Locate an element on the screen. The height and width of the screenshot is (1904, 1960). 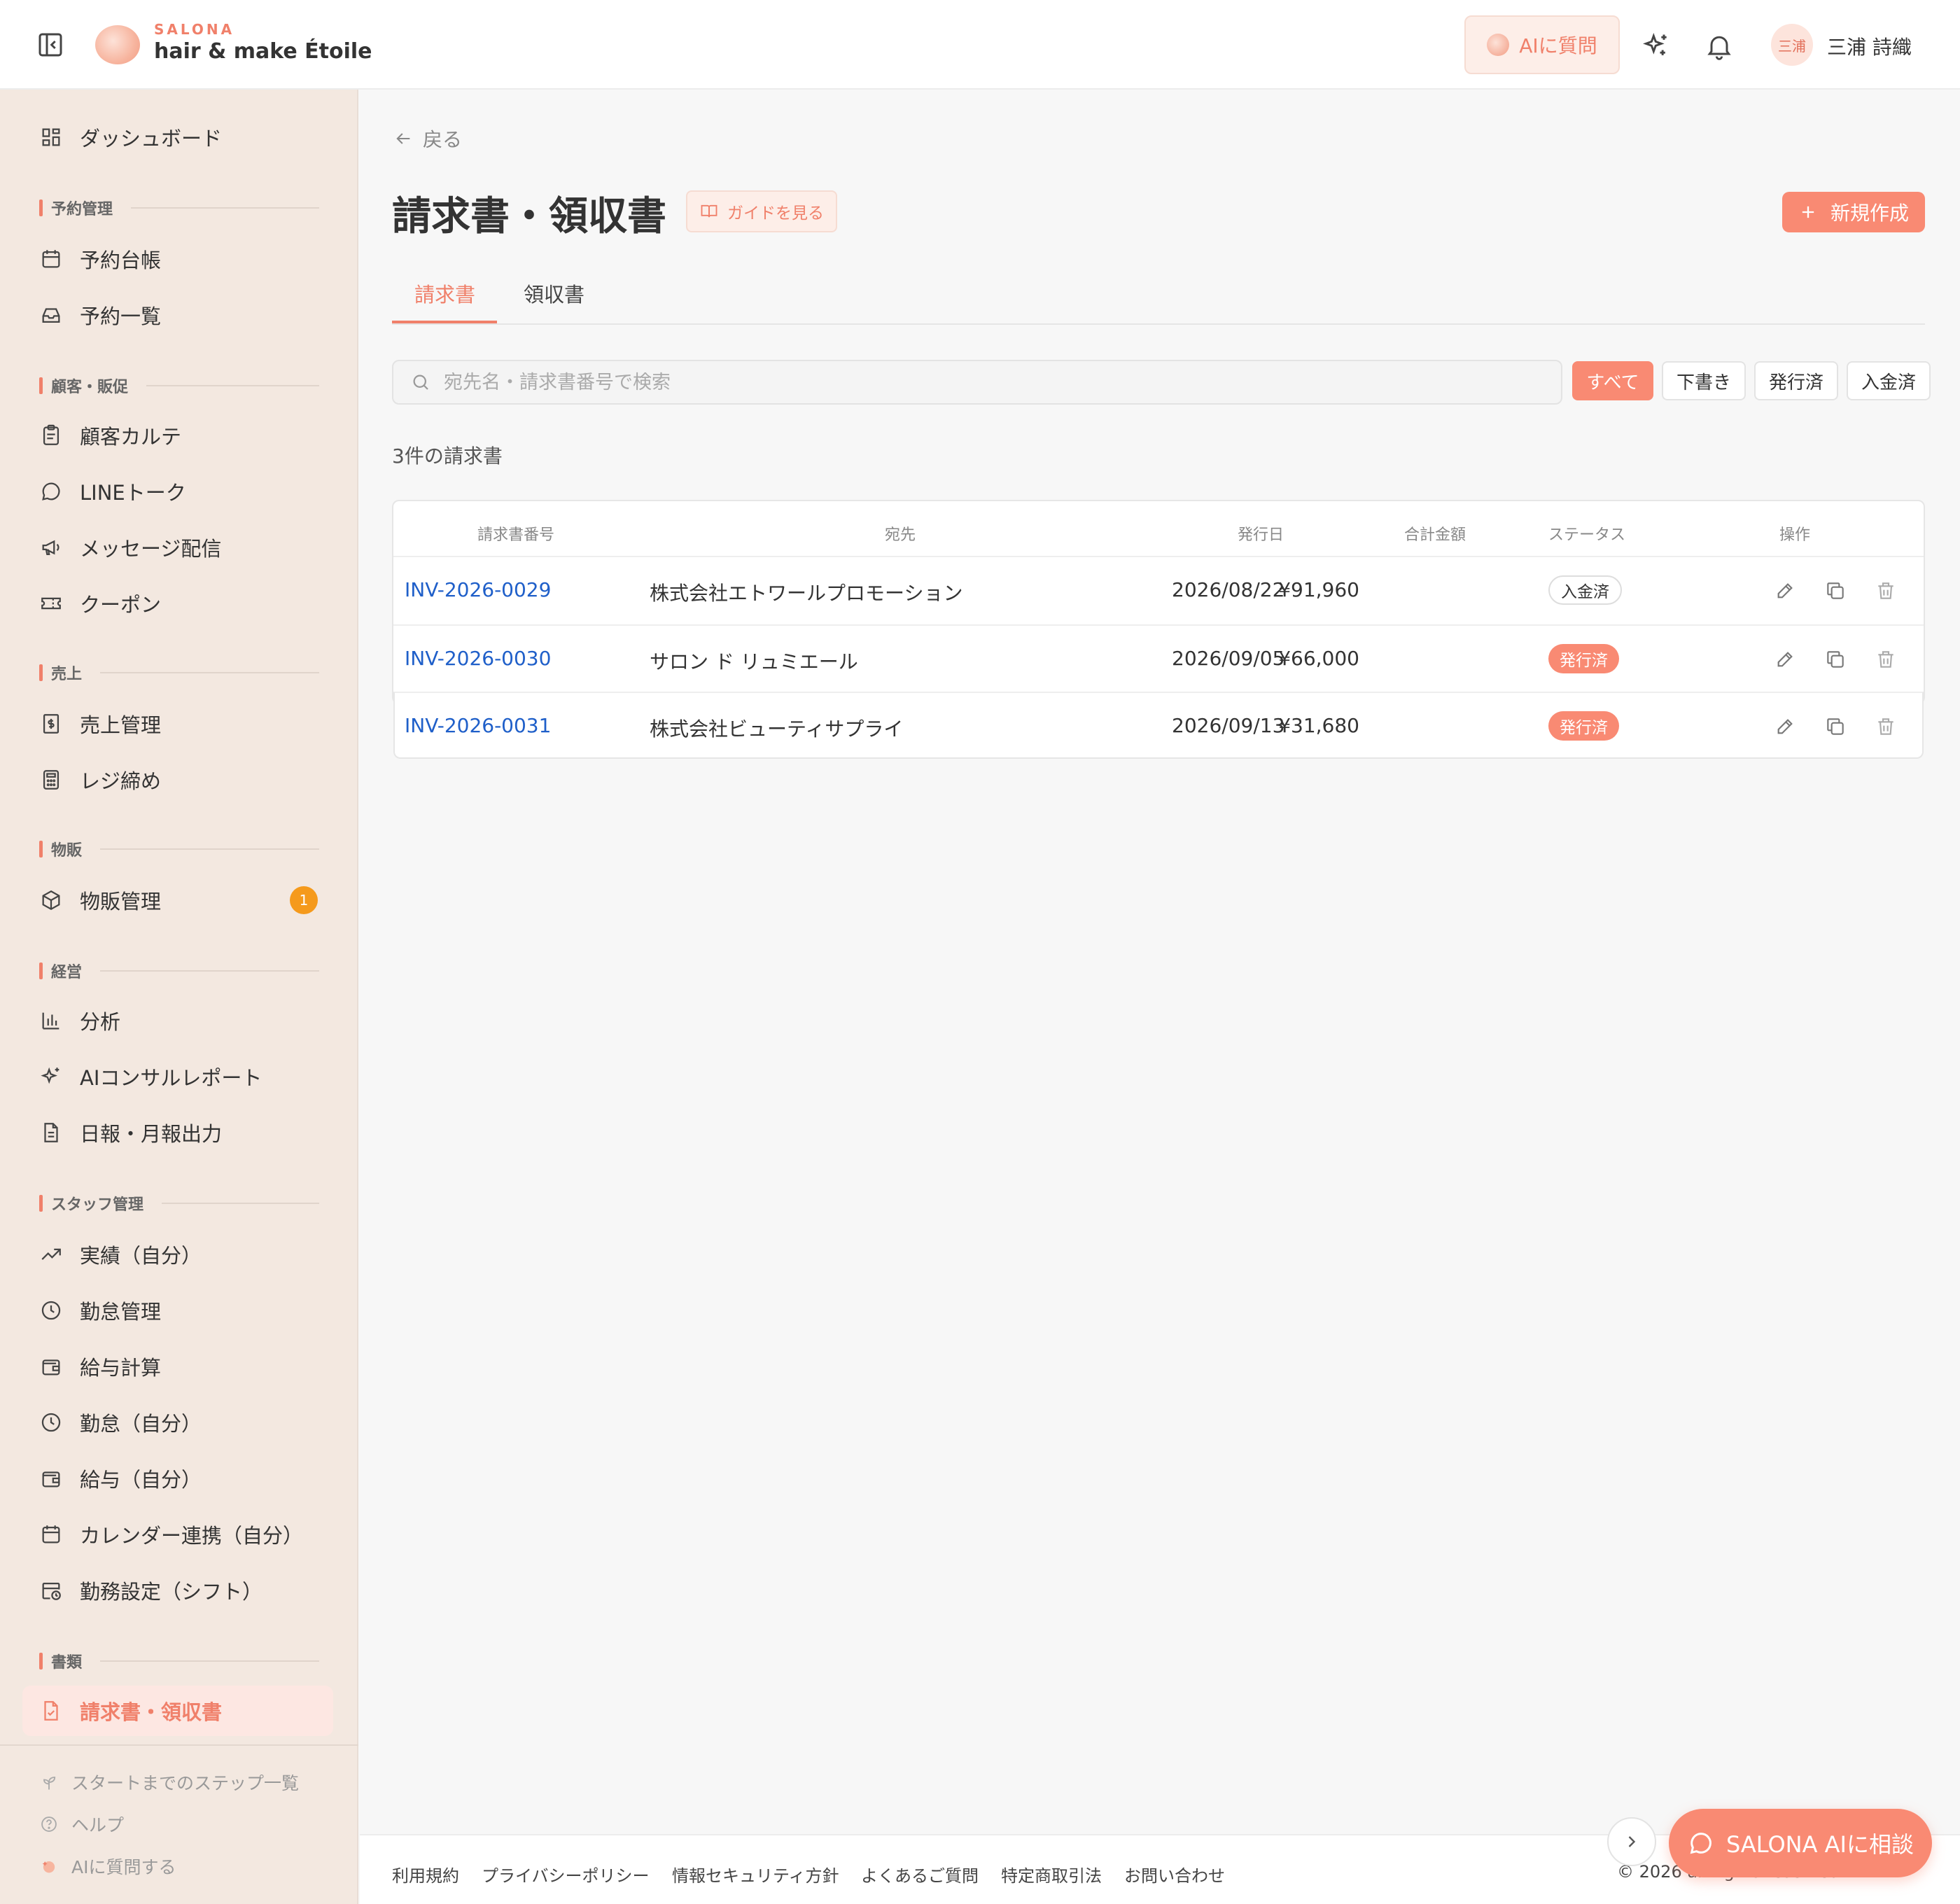
sidebar-item-label: 日報・月報出力 is located at coordinates (151, 1134).